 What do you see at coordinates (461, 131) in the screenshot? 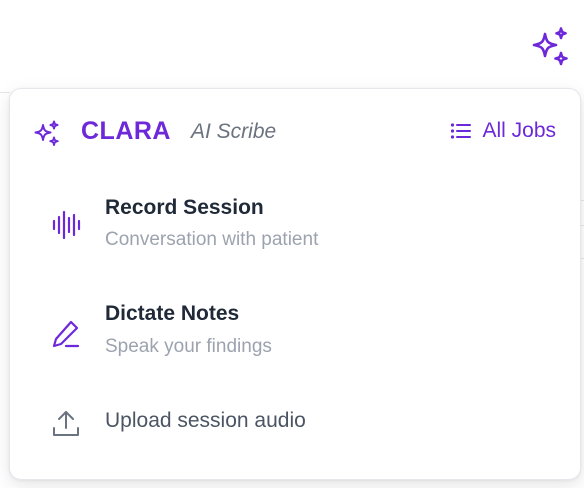
I see `list-icon` at bounding box center [461, 131].